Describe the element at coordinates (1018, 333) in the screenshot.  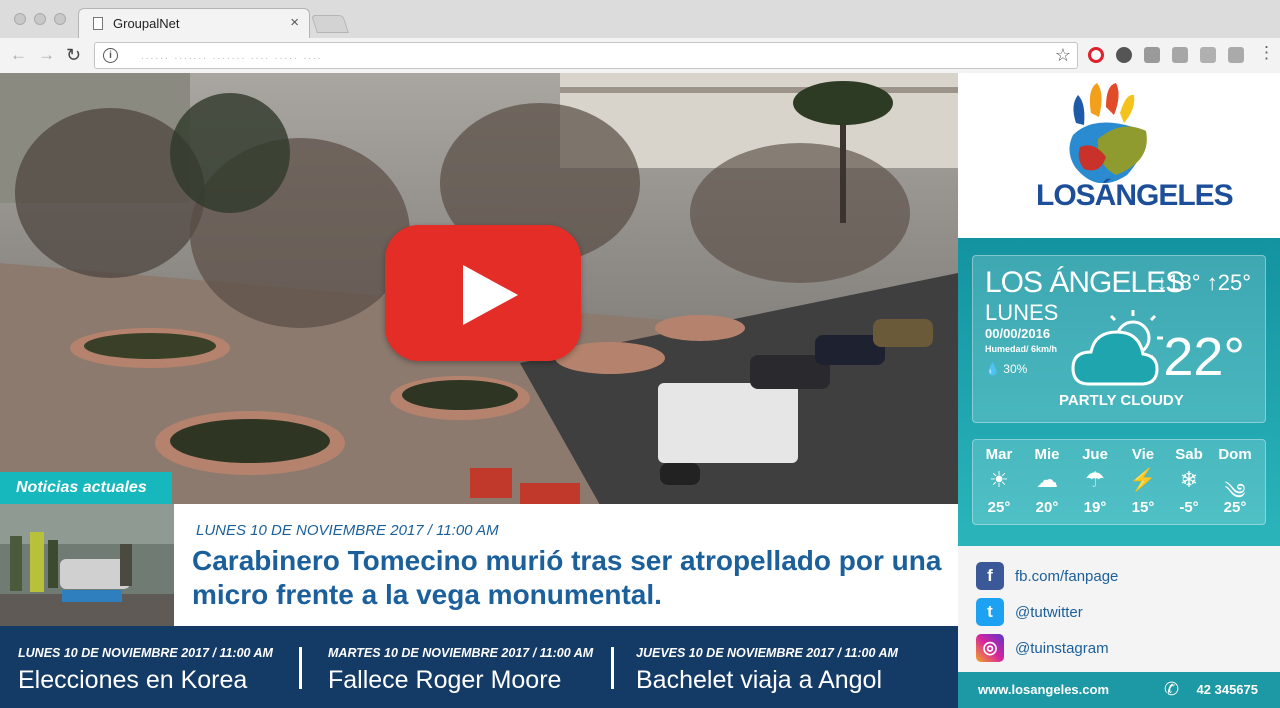
I see `weather-date: 00/00/2016` at that location.